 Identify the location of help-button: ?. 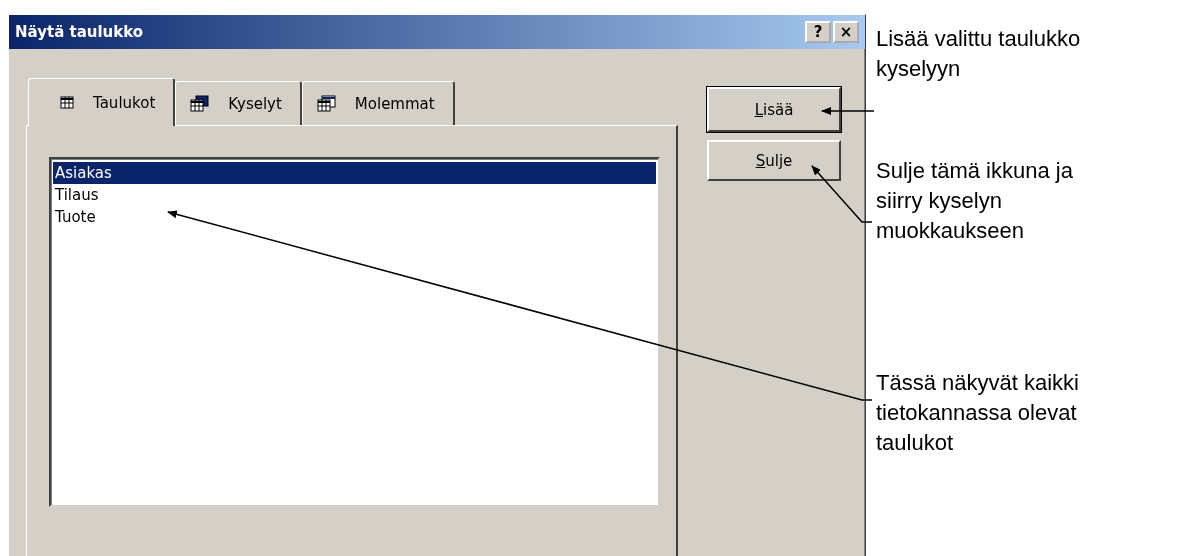
(818, 32).